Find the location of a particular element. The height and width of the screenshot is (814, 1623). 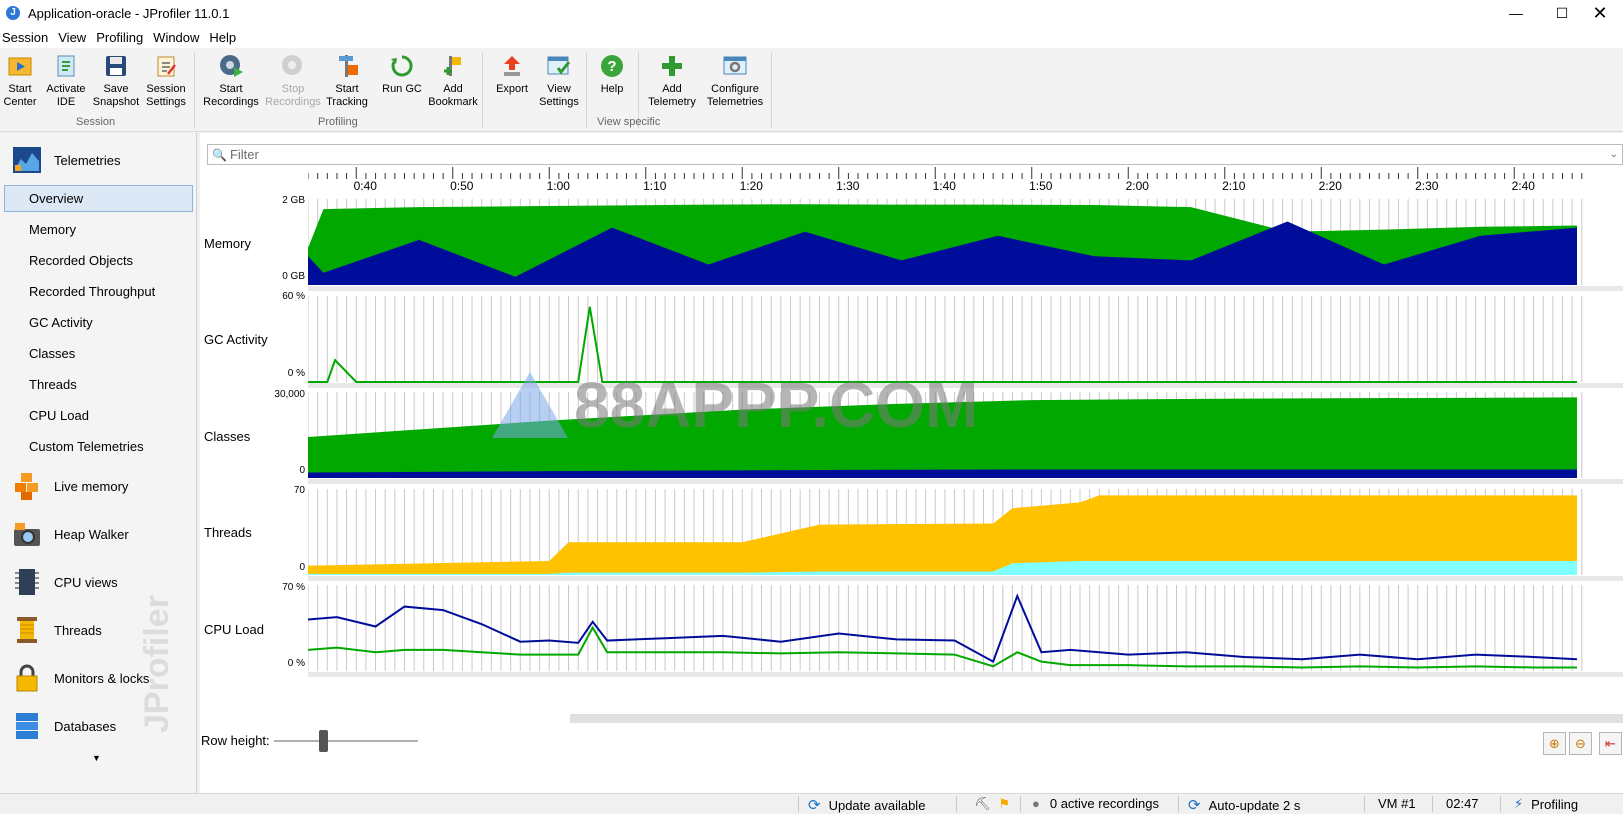

horizontal-scrollbar is located at coordinates (1096, 718).